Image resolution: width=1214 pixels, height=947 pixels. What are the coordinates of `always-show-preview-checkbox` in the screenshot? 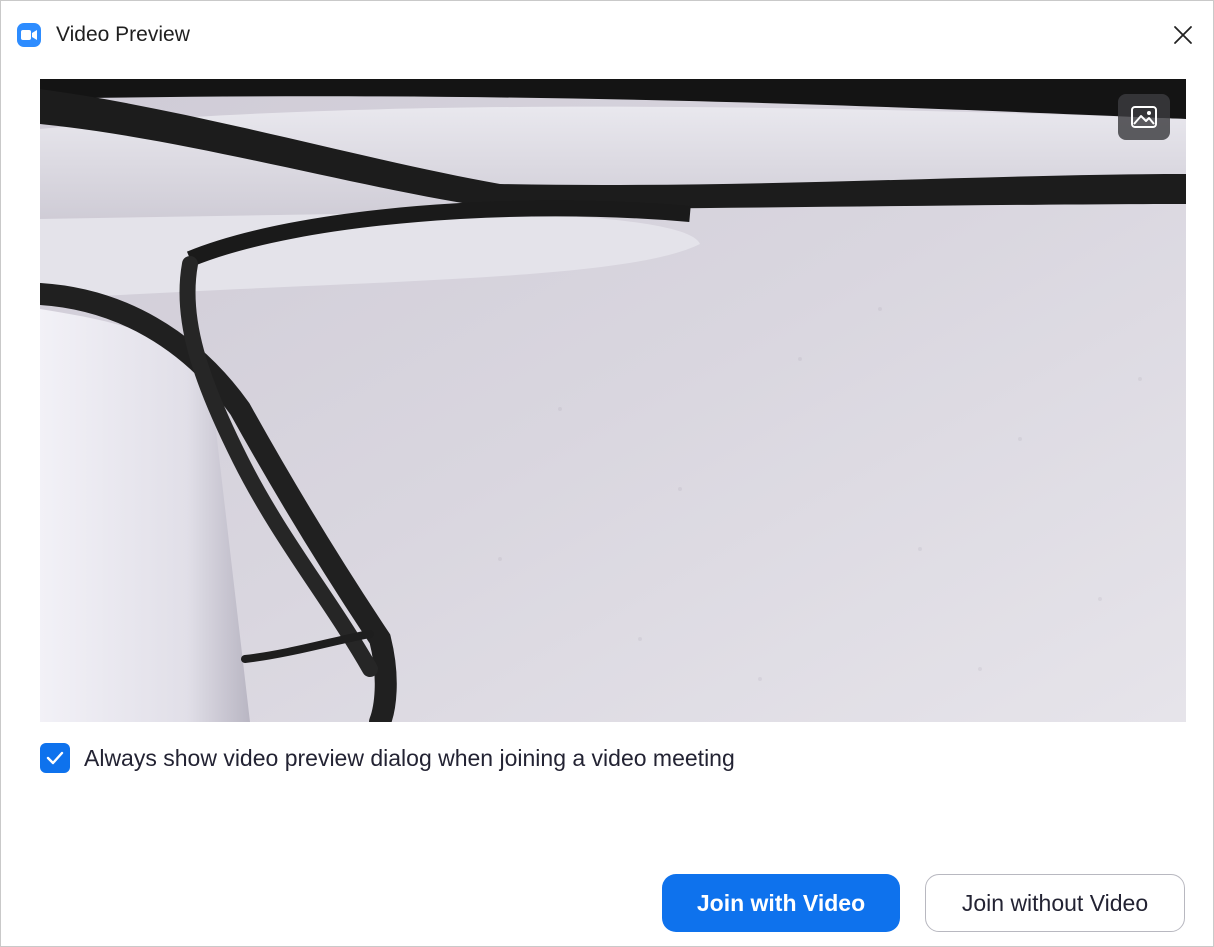 It's located at (55, 758).